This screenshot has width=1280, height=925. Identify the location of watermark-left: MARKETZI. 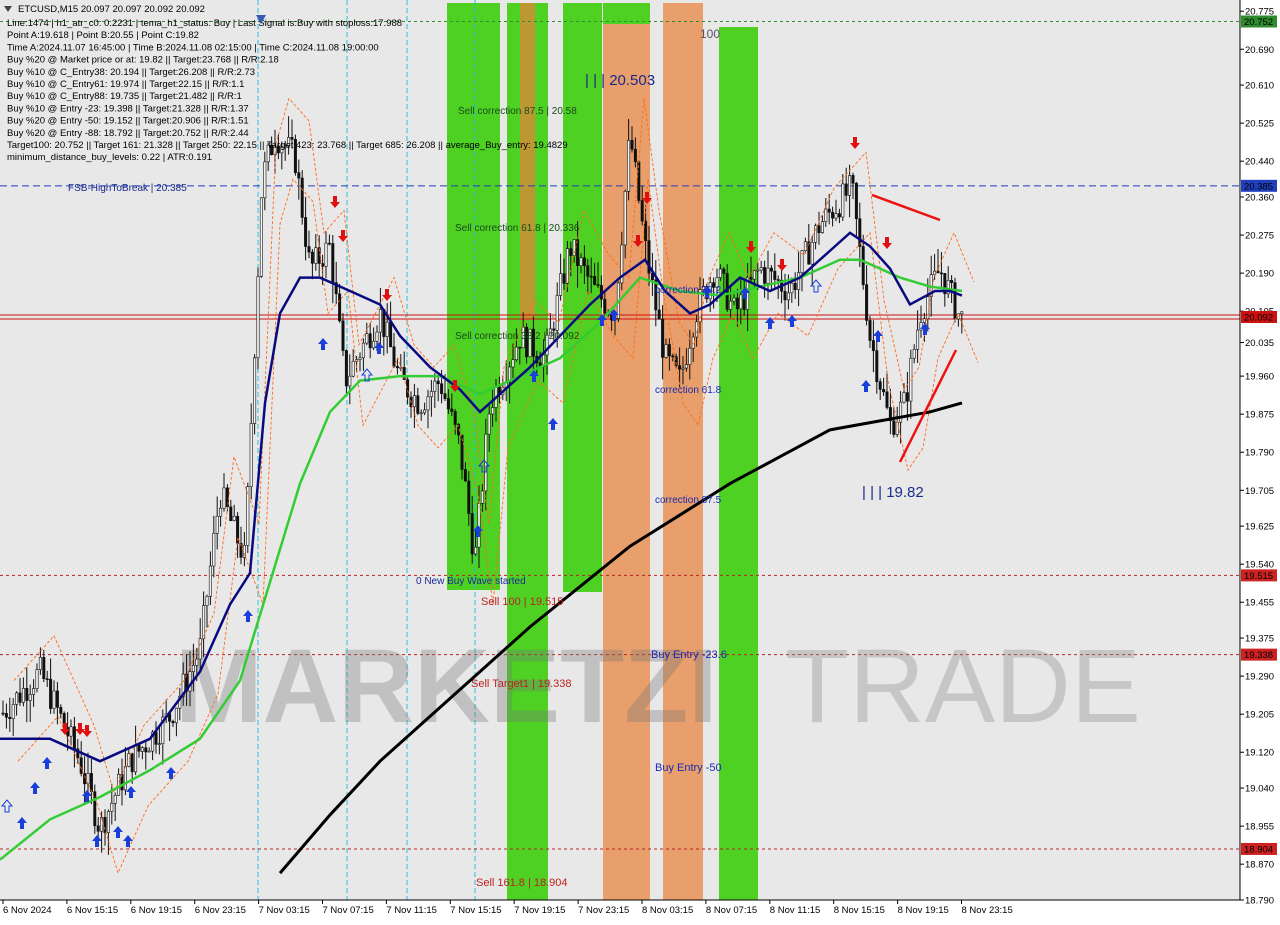
(446, 686).